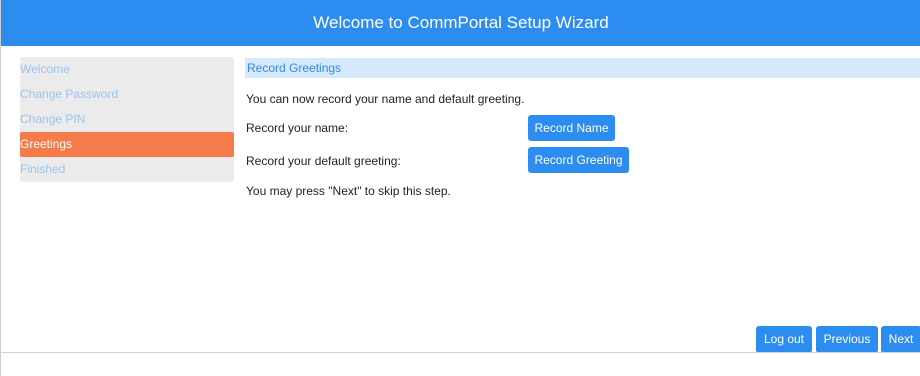  What do you see at coordinates (69, 94) in the screenshot?
I see `sidebar-item-label: Change Password` at bounding box center [69, 94].